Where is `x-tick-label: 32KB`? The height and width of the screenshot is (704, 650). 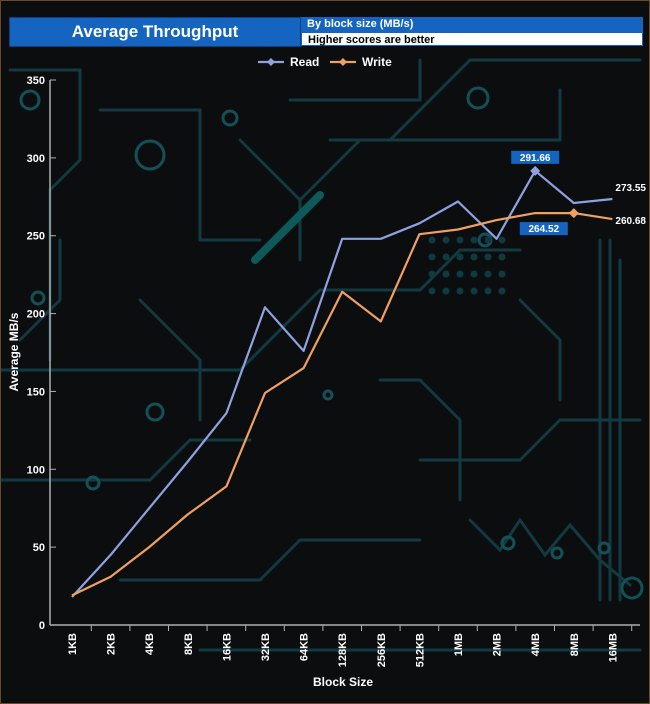 x-tick-label: 32KB is located at coordinates (266, 647).